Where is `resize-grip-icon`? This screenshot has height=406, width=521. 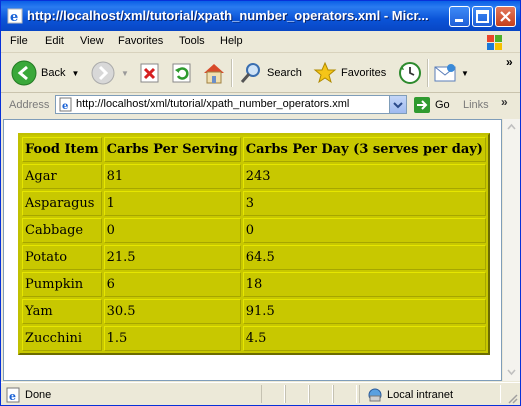 resize-grip-icon is located at coordinates (512, 398).